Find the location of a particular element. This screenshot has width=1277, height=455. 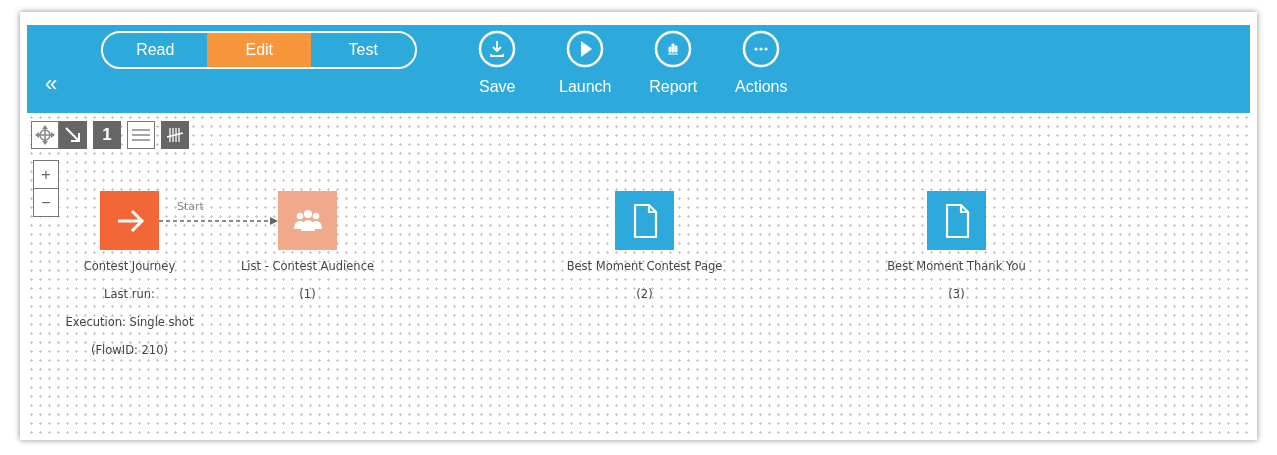

node-detail: (3) is located at coordinates (956, 294).